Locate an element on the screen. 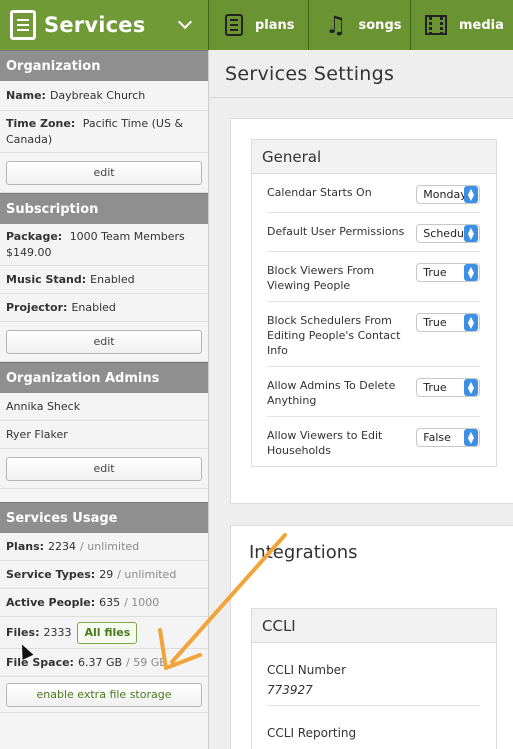  usage-files-value: 2333 is located at coordinates (57, 632).